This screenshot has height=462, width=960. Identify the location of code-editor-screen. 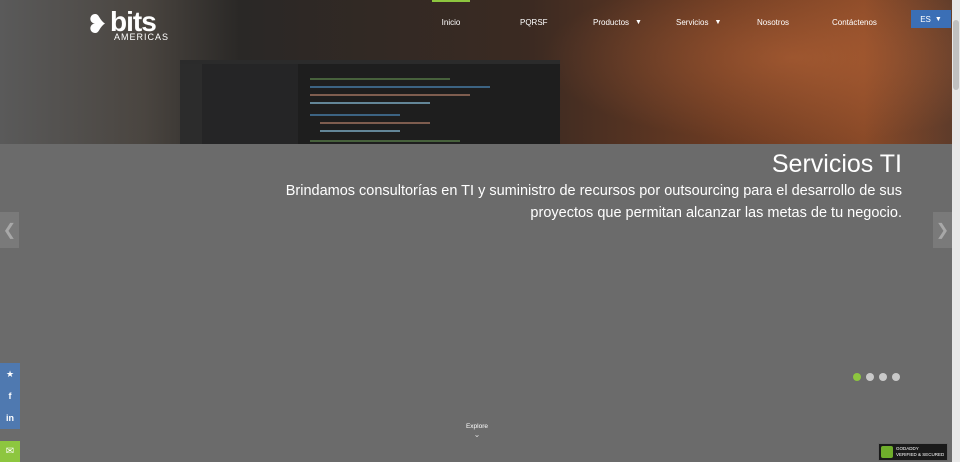
(370, 102).